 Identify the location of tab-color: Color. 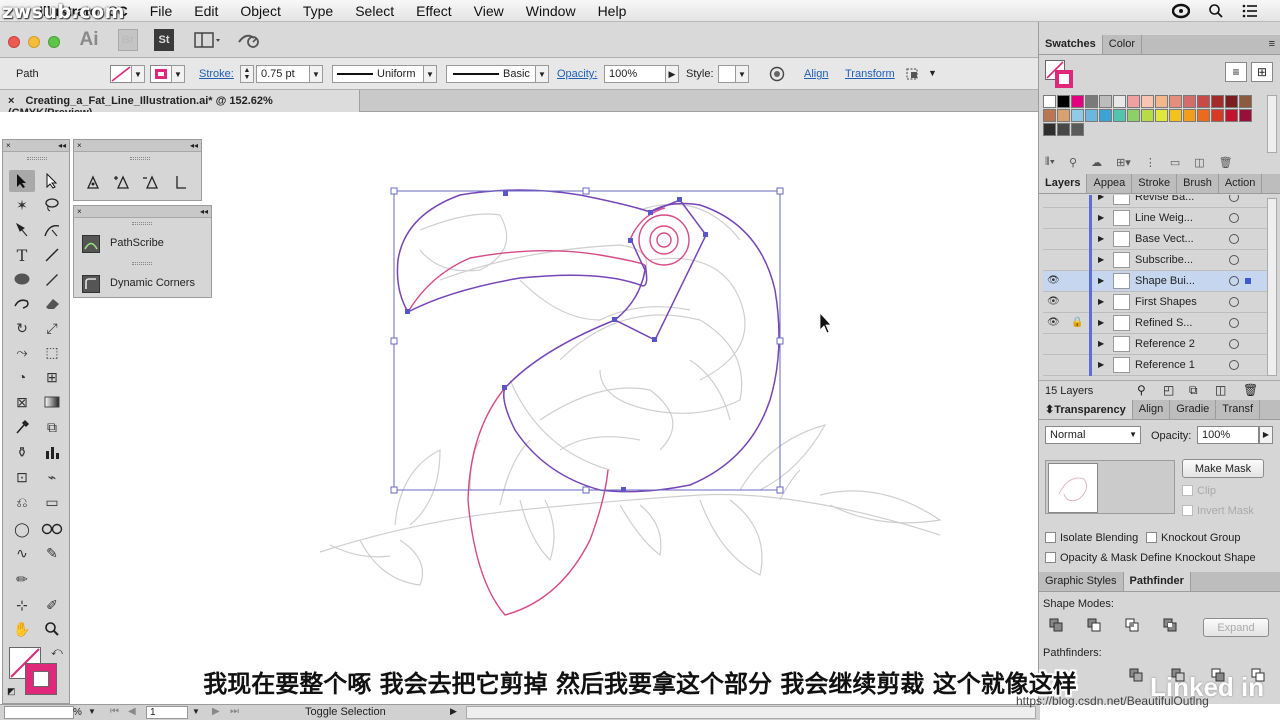
(1123, 44).